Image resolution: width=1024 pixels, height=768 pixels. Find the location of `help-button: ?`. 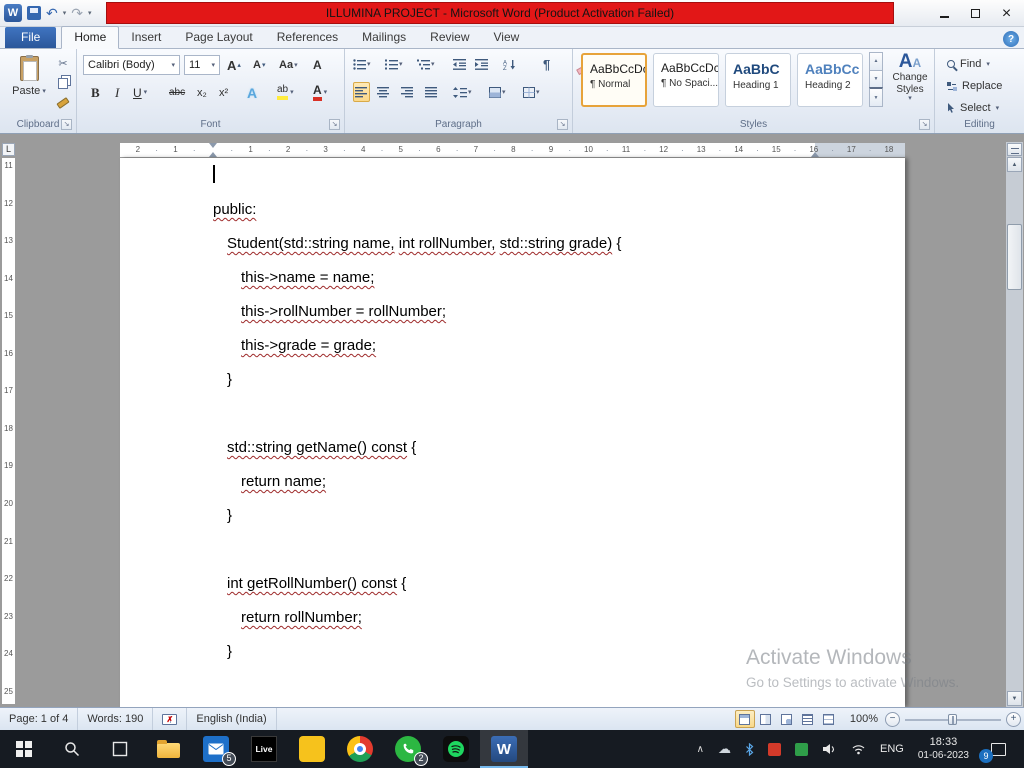

help-button: ? is located at coordinates (1011, 39).